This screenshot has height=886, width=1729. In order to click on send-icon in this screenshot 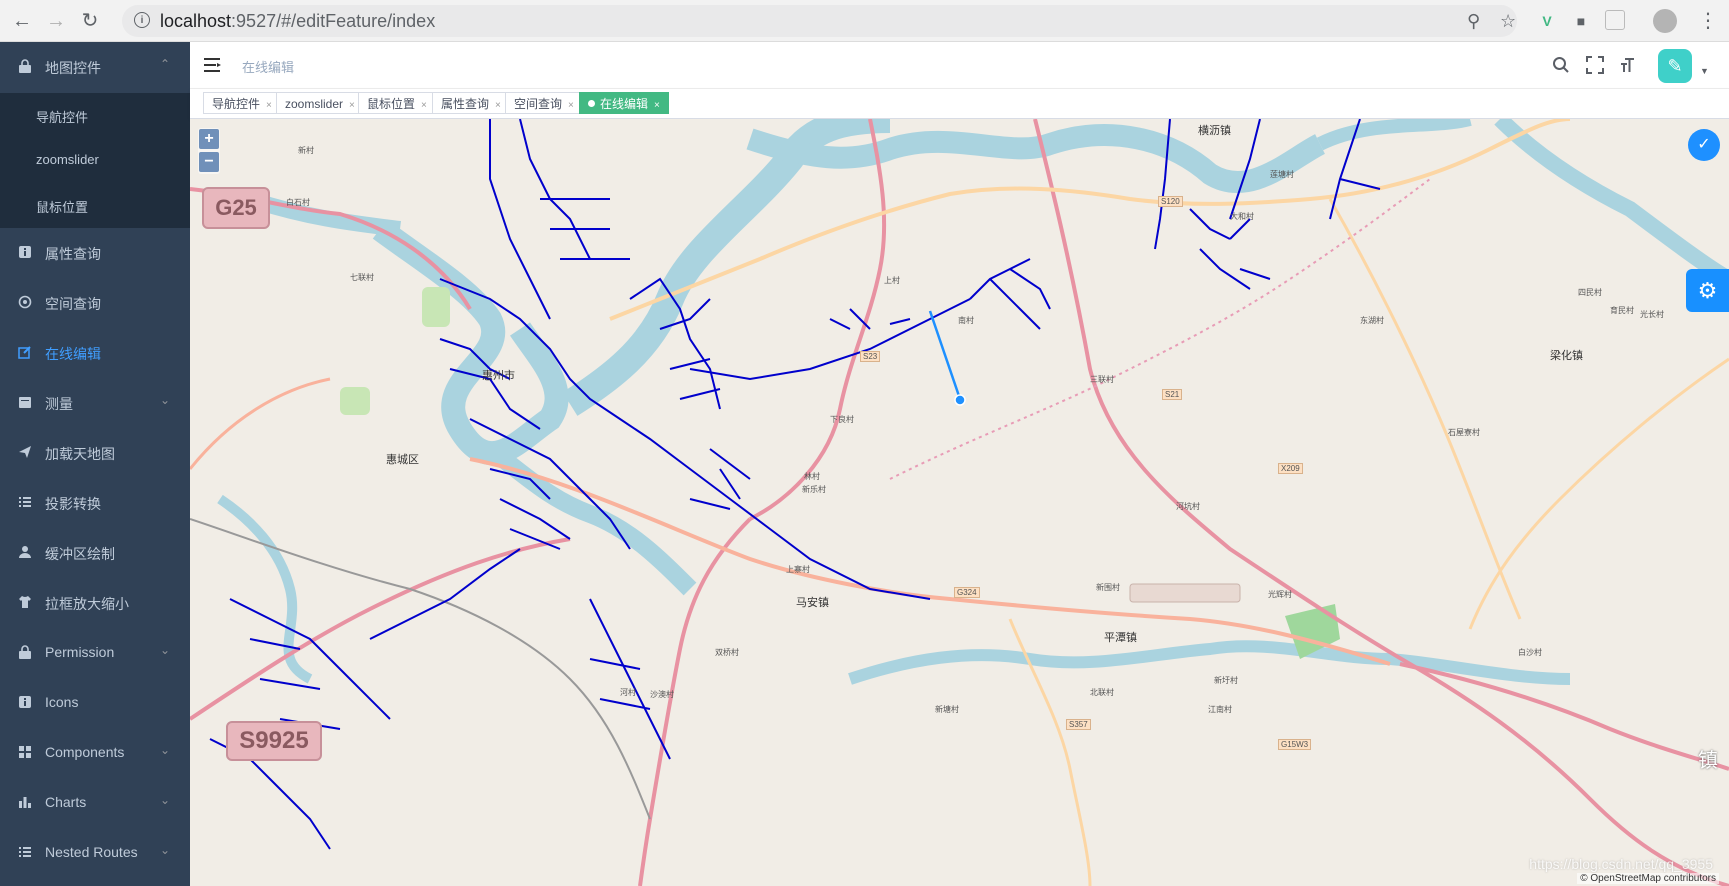, I will do `click(25, 452)`.